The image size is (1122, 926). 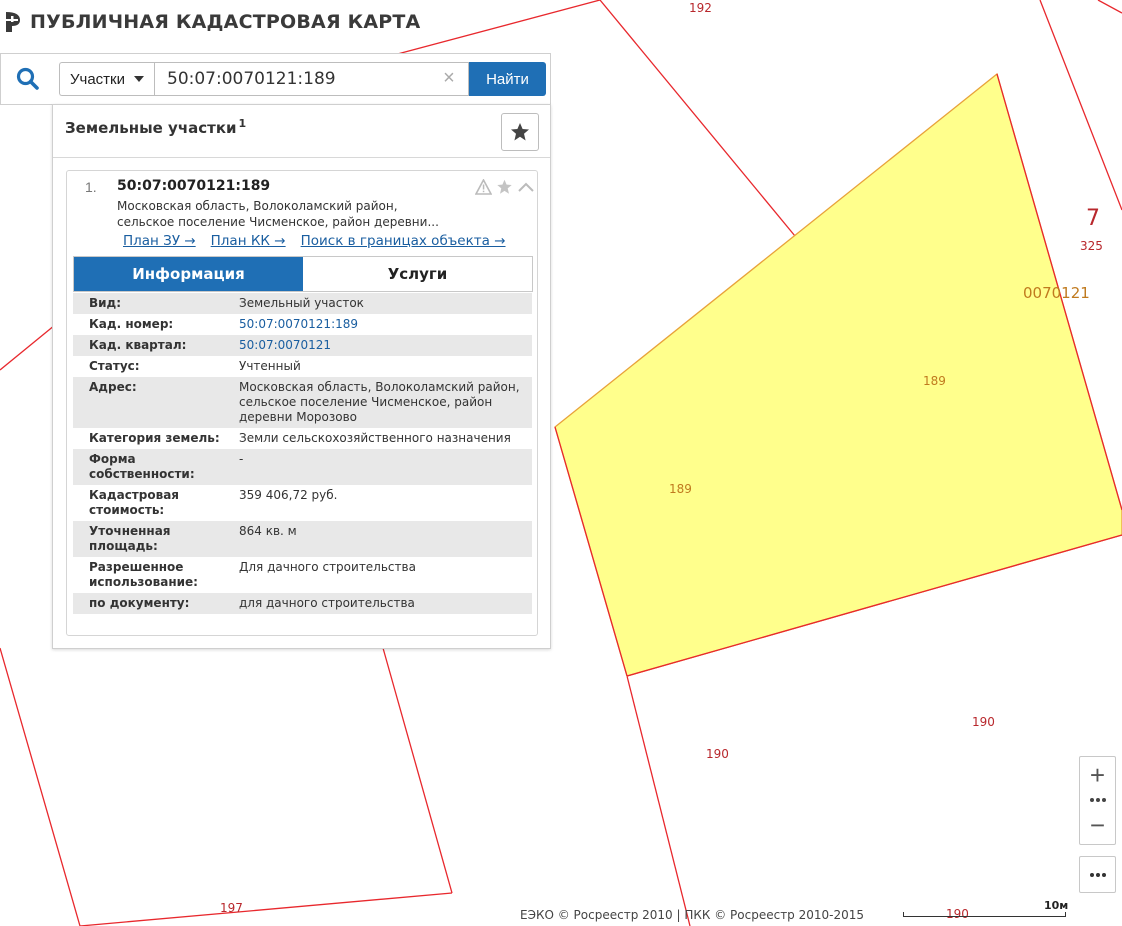 I want to click on quarter-label: 0070121, so click(x=1056, y=293).